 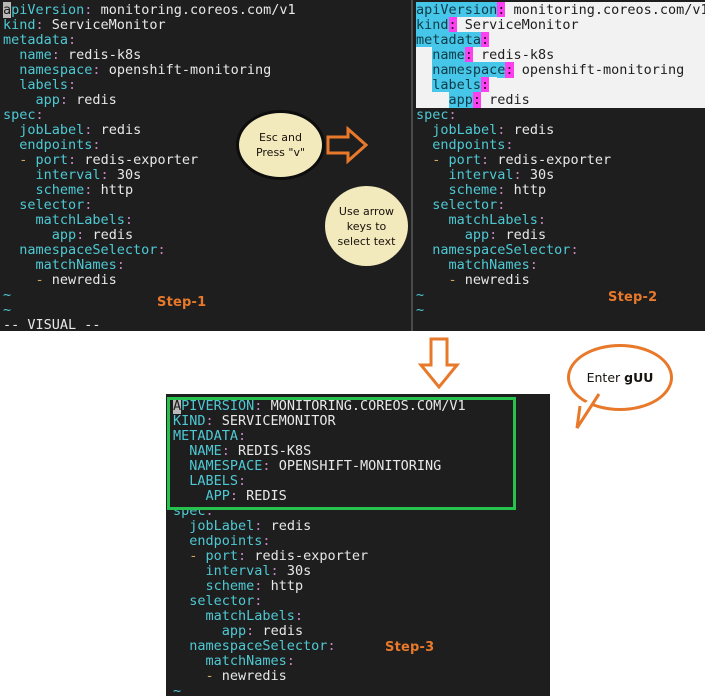 I want to click on vim-status-line: -- VISUAL --, so click(x=52, y=324).